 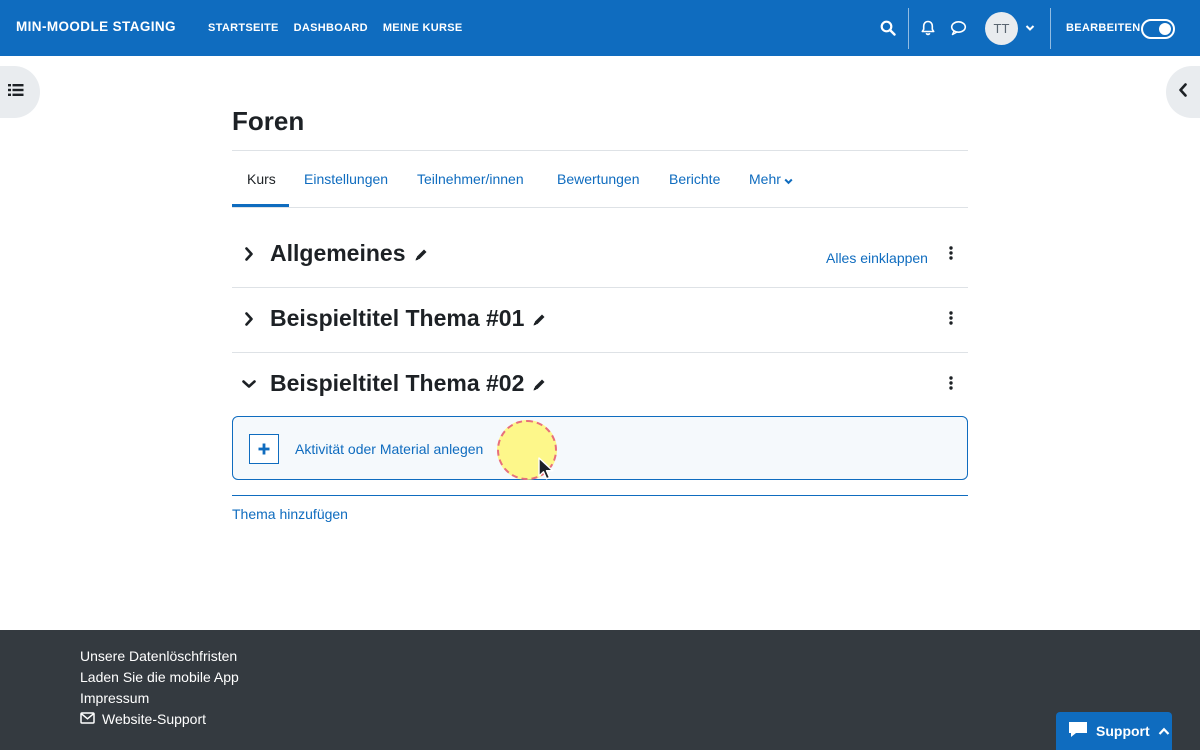 What do you see at coordinates (928, 28) in the screenshot?
I see `notification-bell-icon` at bounding box center [928, 28].